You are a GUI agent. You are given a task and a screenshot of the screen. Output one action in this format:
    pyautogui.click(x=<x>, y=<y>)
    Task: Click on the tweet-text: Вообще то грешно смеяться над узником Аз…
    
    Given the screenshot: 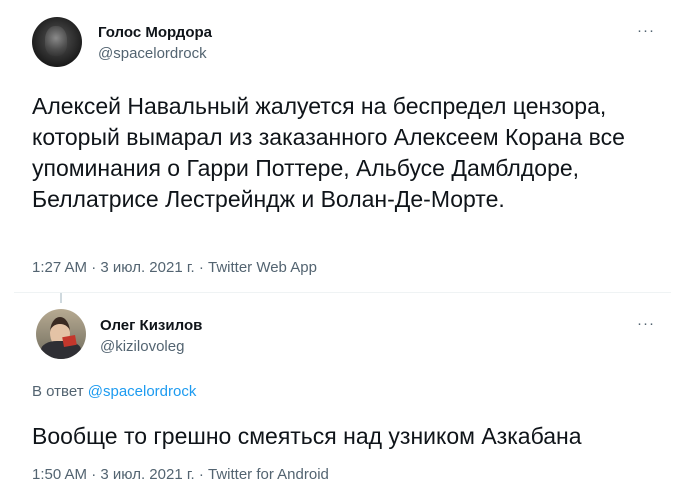 What is the action you would take?
    pyautogui.click(x=307, y=436)
    